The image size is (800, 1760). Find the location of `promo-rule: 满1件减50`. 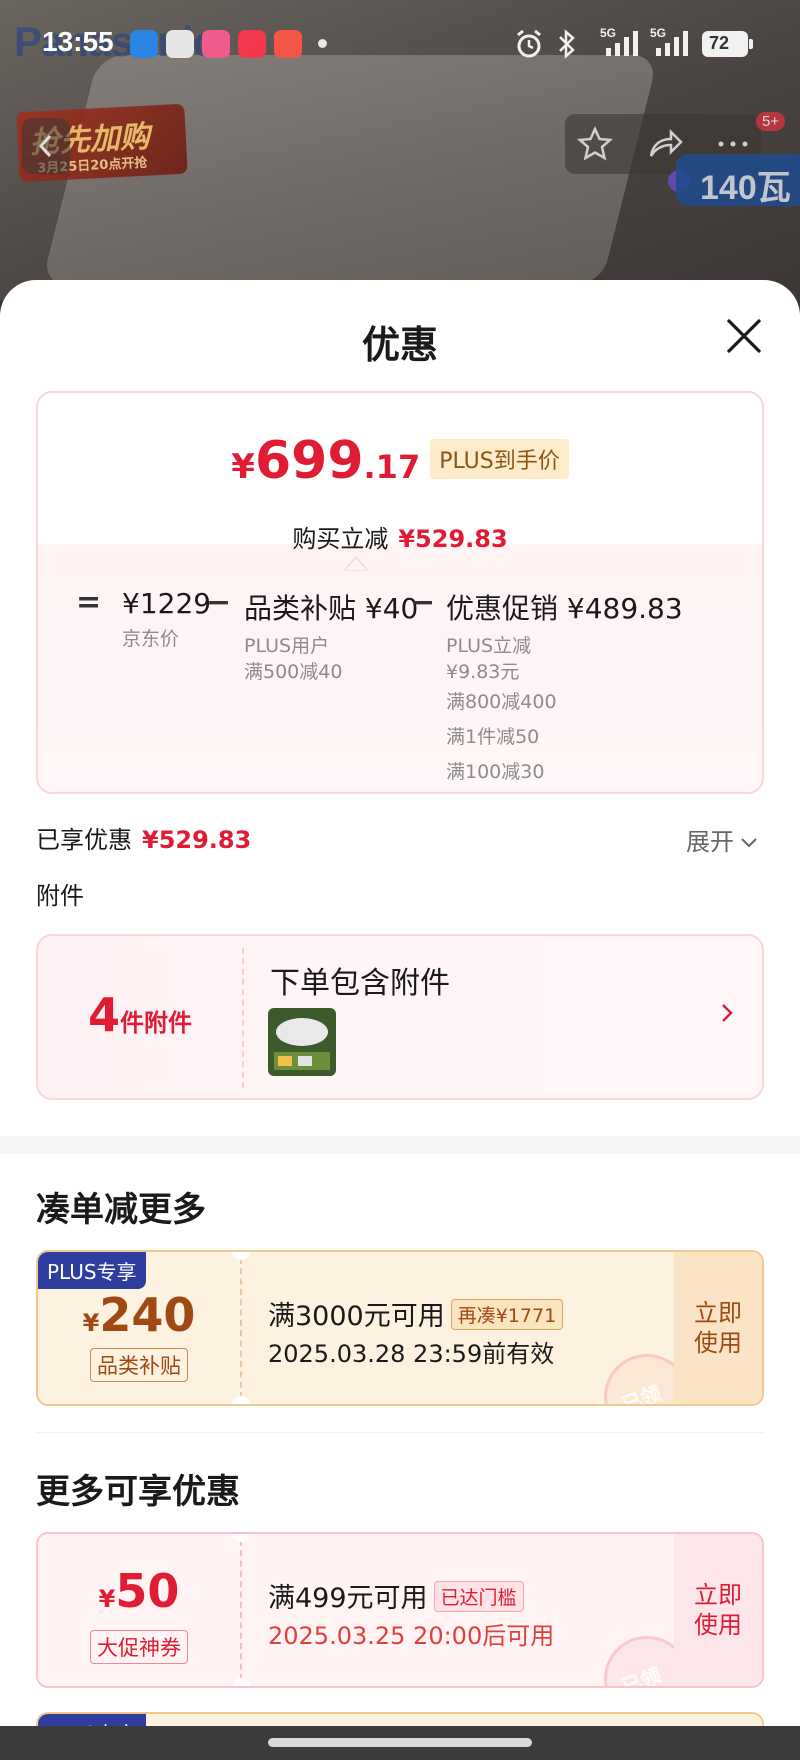

promo-rule: 满1件减50 is located at coordinates (493, 737).